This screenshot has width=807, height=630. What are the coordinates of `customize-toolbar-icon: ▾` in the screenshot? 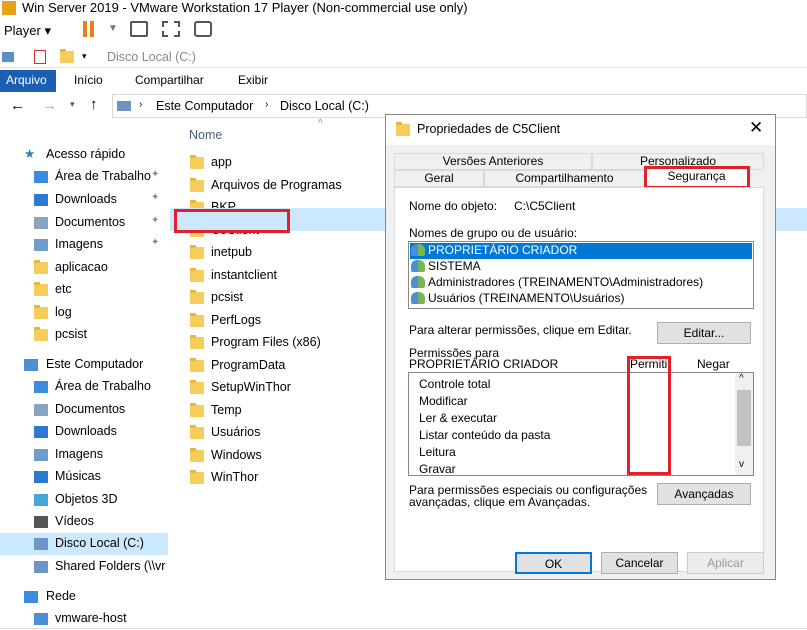 It's located at (84, 56).